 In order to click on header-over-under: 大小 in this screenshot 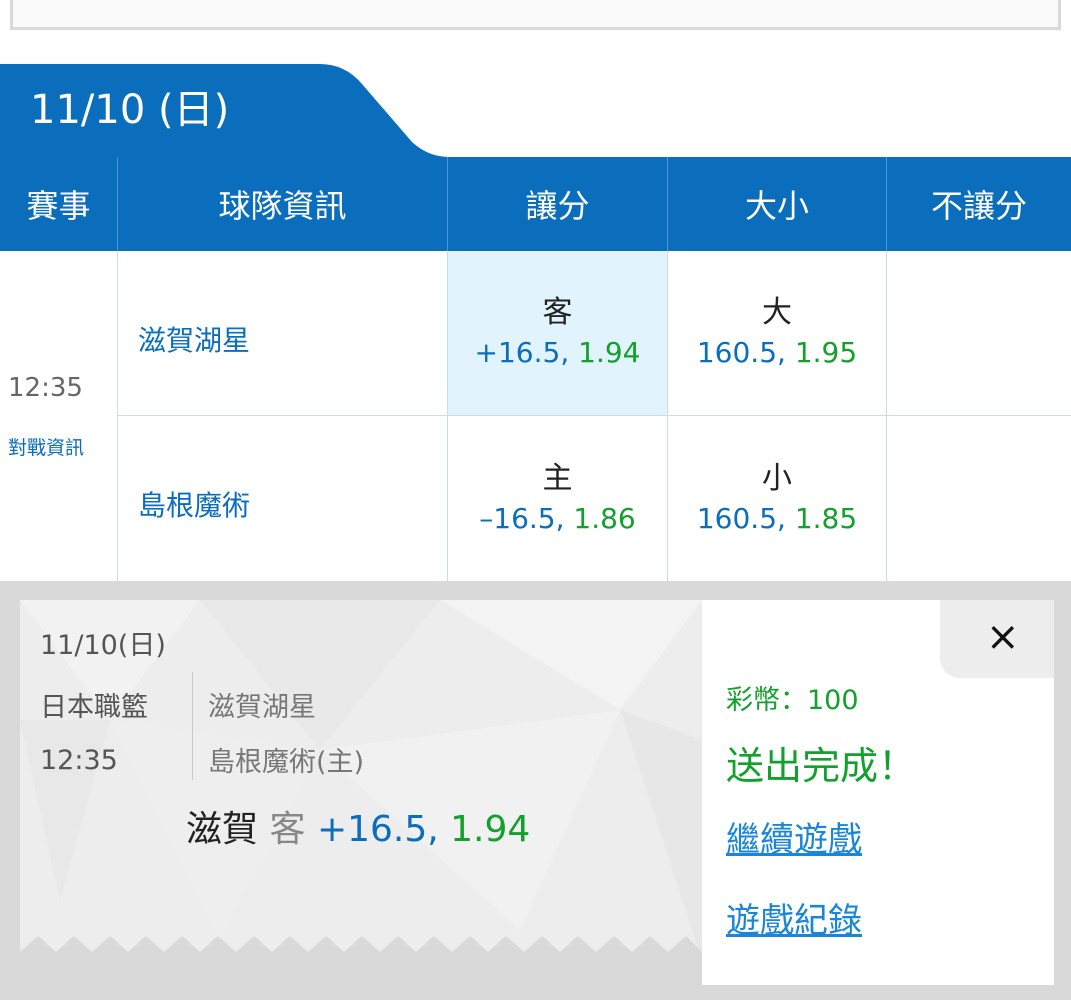, I will do `click(777, 204)`.